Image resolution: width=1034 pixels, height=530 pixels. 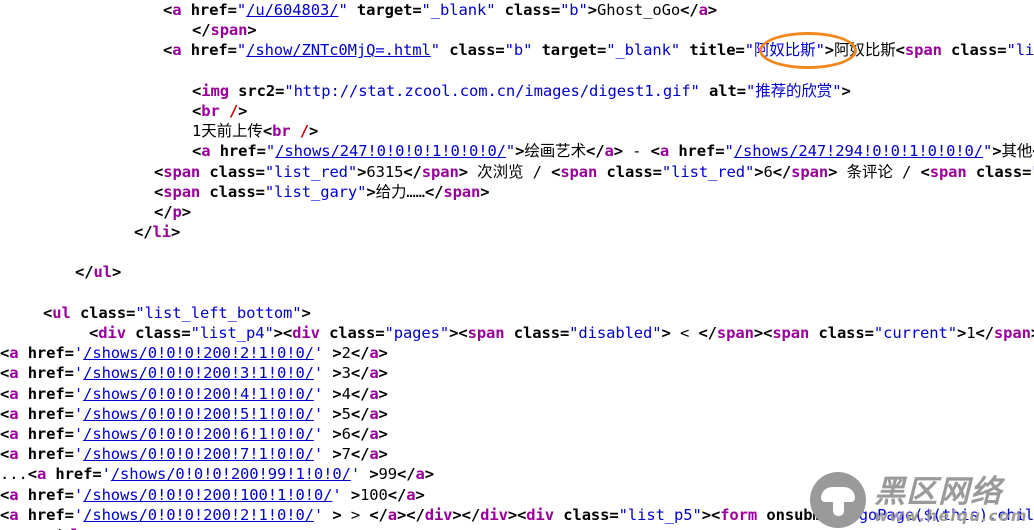 What do you see at coordinates (784, 50) in the screenshot?
I see `code-token: 阿奴比斯` at bounding box center [784, 50].